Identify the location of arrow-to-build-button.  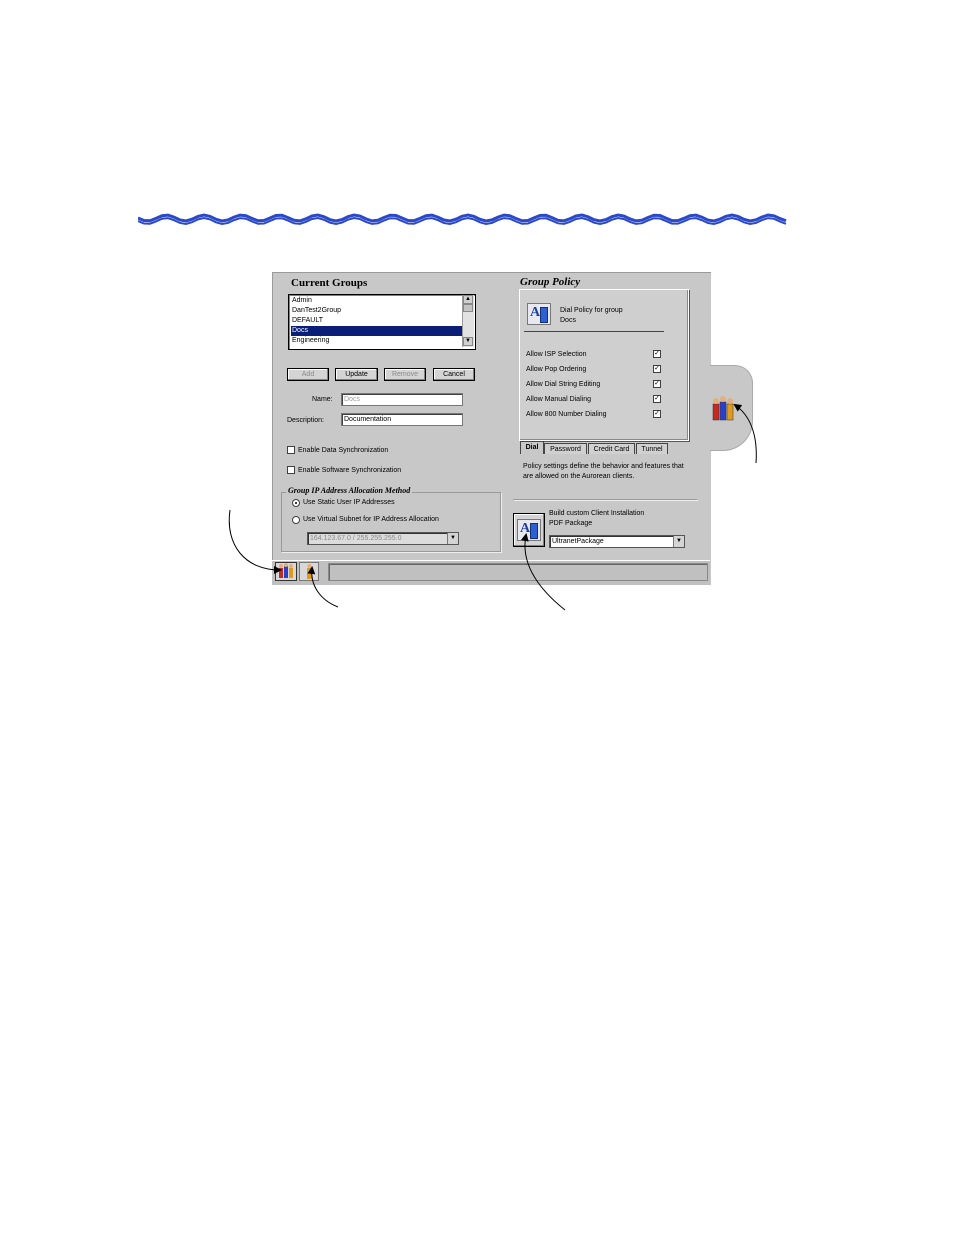
(543, 572).